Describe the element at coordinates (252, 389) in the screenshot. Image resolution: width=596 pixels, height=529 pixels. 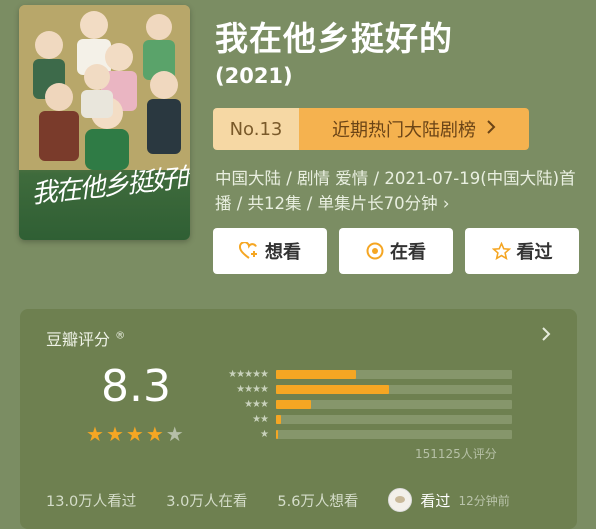
I see `rating-bar-stars-icon: ★★★★` at that location.